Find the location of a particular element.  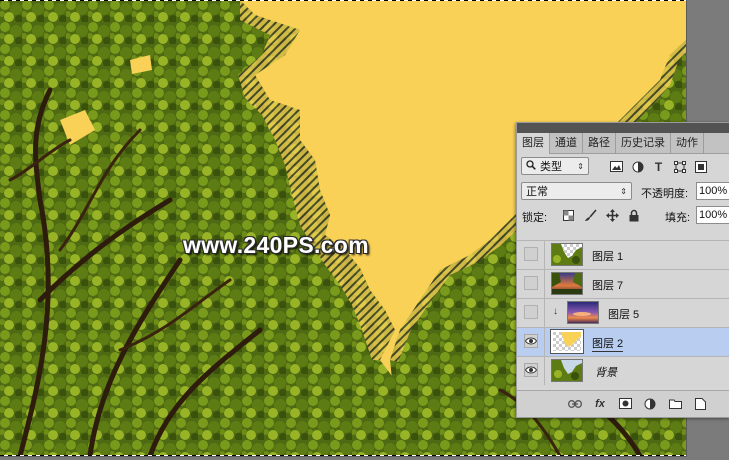

layer-name: 图层 7 is located at coordinates (608, 286).